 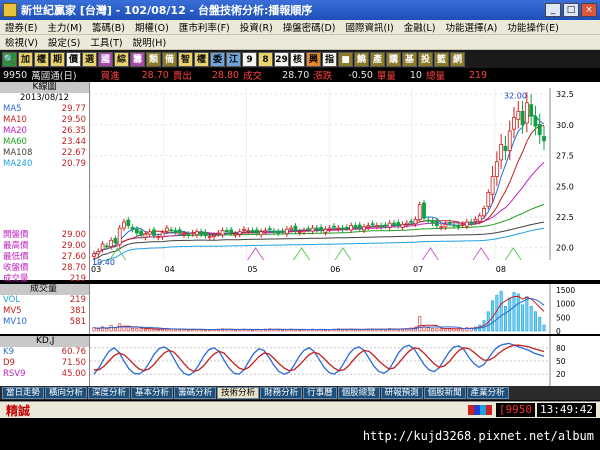 I want to click on toolbar-button-22: 饒, so click(x=361, y=59).